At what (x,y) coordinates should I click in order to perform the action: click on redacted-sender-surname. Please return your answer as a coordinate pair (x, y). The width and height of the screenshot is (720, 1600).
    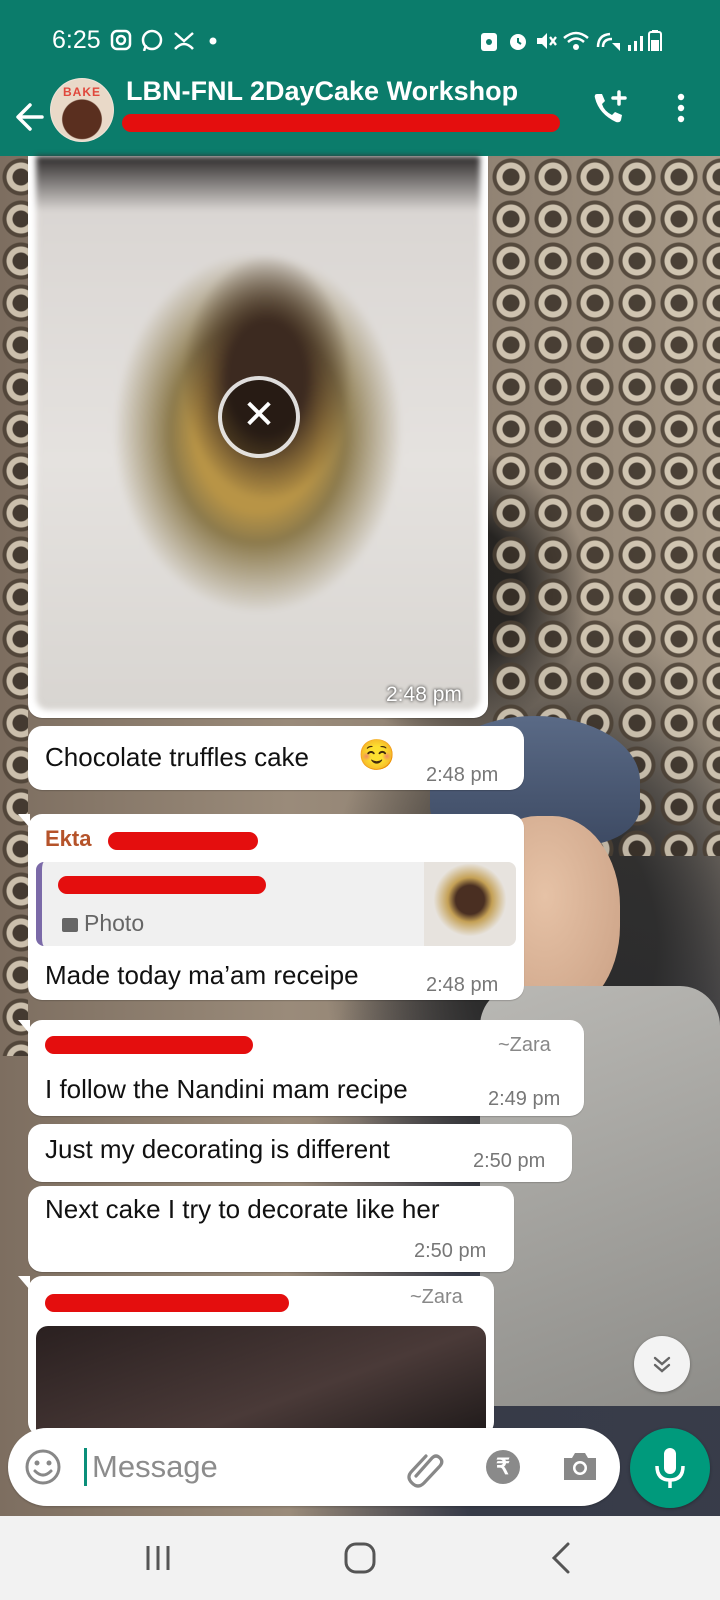
    Looking at the image, I should click on (183, 841).